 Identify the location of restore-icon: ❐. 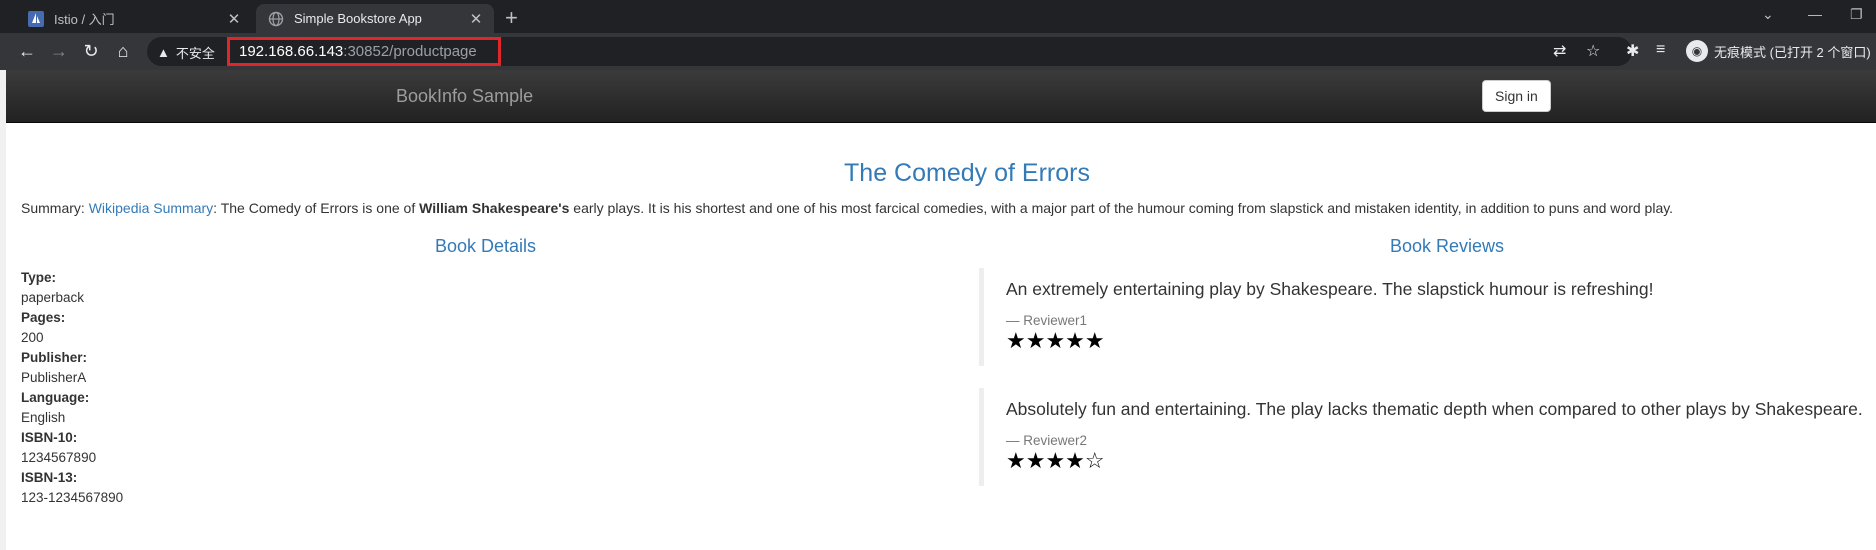
(1856, 14).